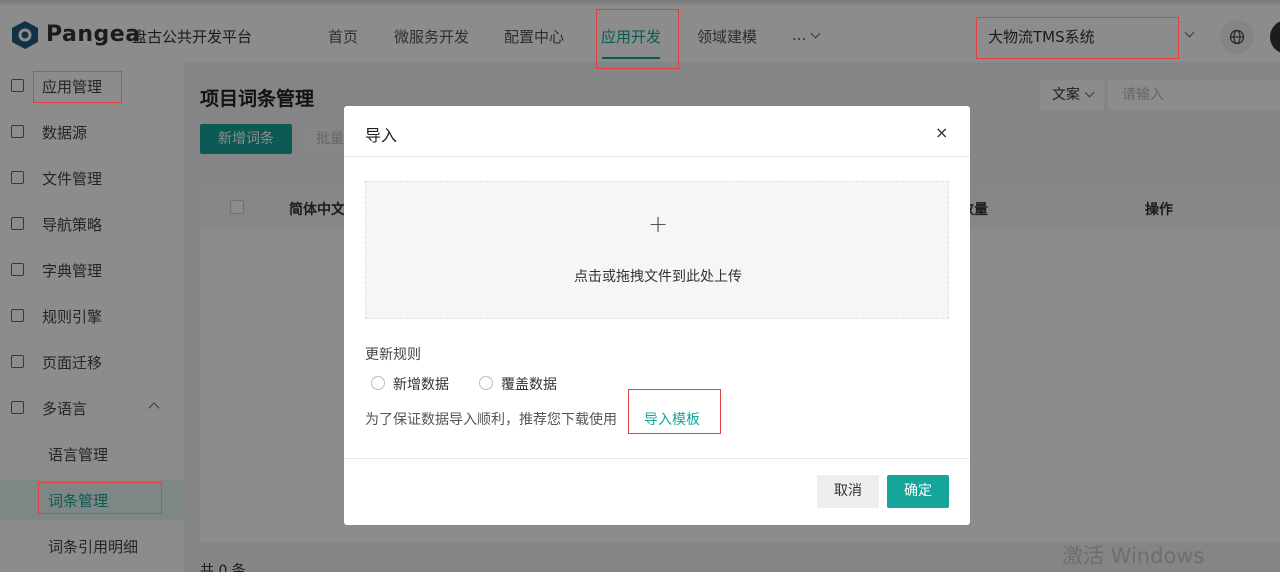 Image resolution: width=1280 pixels, height=572 pixels. Describe the element at coordinates (848, 491) in the screenshot. I see `cancel-button: 取消` at that location.